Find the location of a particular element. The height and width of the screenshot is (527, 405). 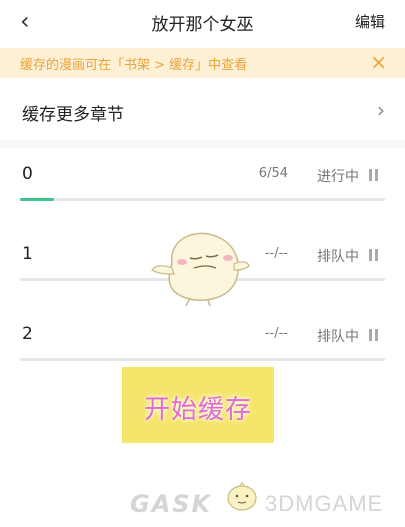

start-cache-button: 开始缓存 is located at coordinates (198, 405).